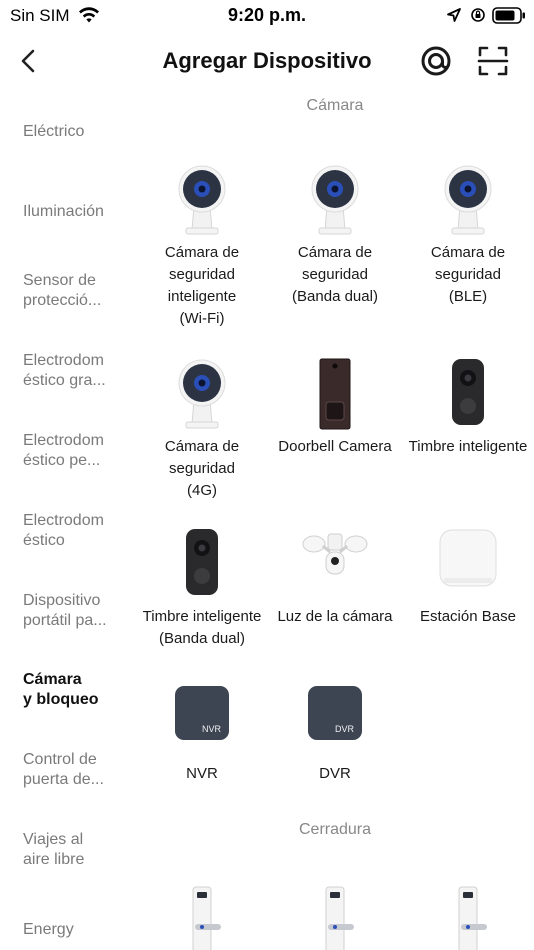  Describe the element at coordinates (335, 616) in the screenshot. I see `device-name: Luz de la cámara` at that location.